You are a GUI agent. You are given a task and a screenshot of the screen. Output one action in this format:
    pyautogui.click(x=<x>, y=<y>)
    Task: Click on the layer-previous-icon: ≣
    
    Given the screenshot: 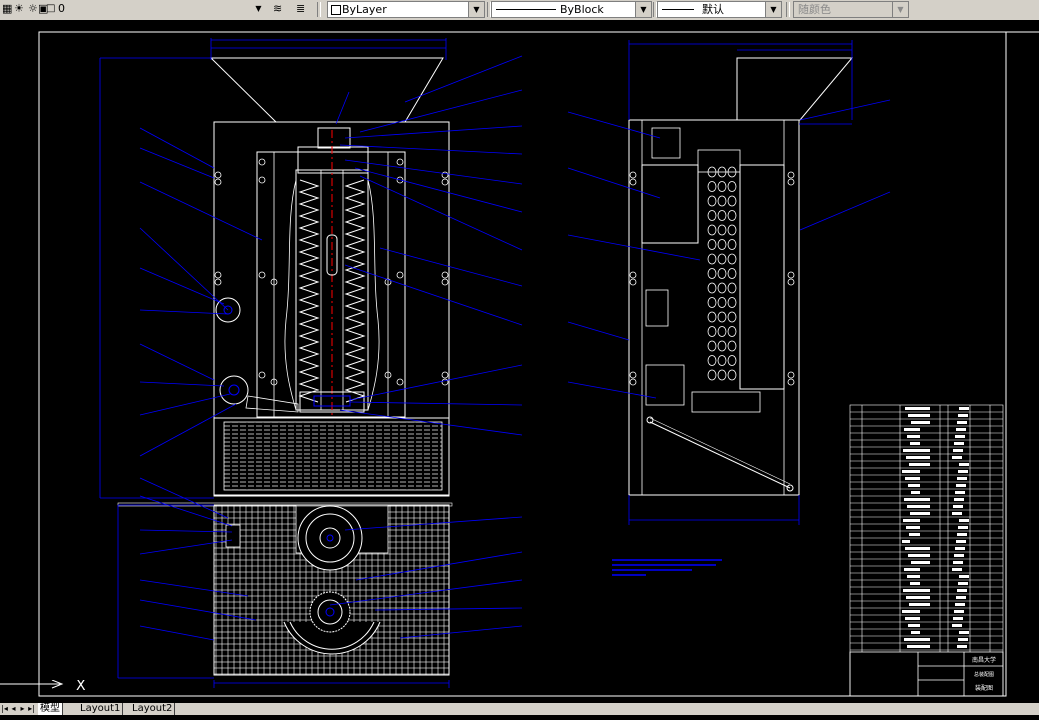 What is the action you would take?
    pyautogui.click(x=300, y=9)
    